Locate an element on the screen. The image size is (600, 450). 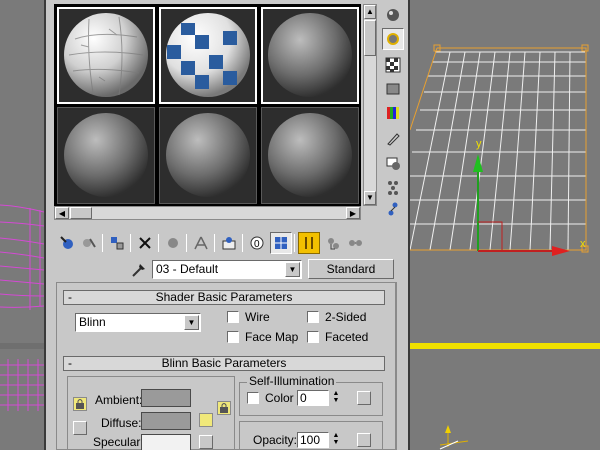
material-name-value: 03 - Default is located at coordinates (187, 269).